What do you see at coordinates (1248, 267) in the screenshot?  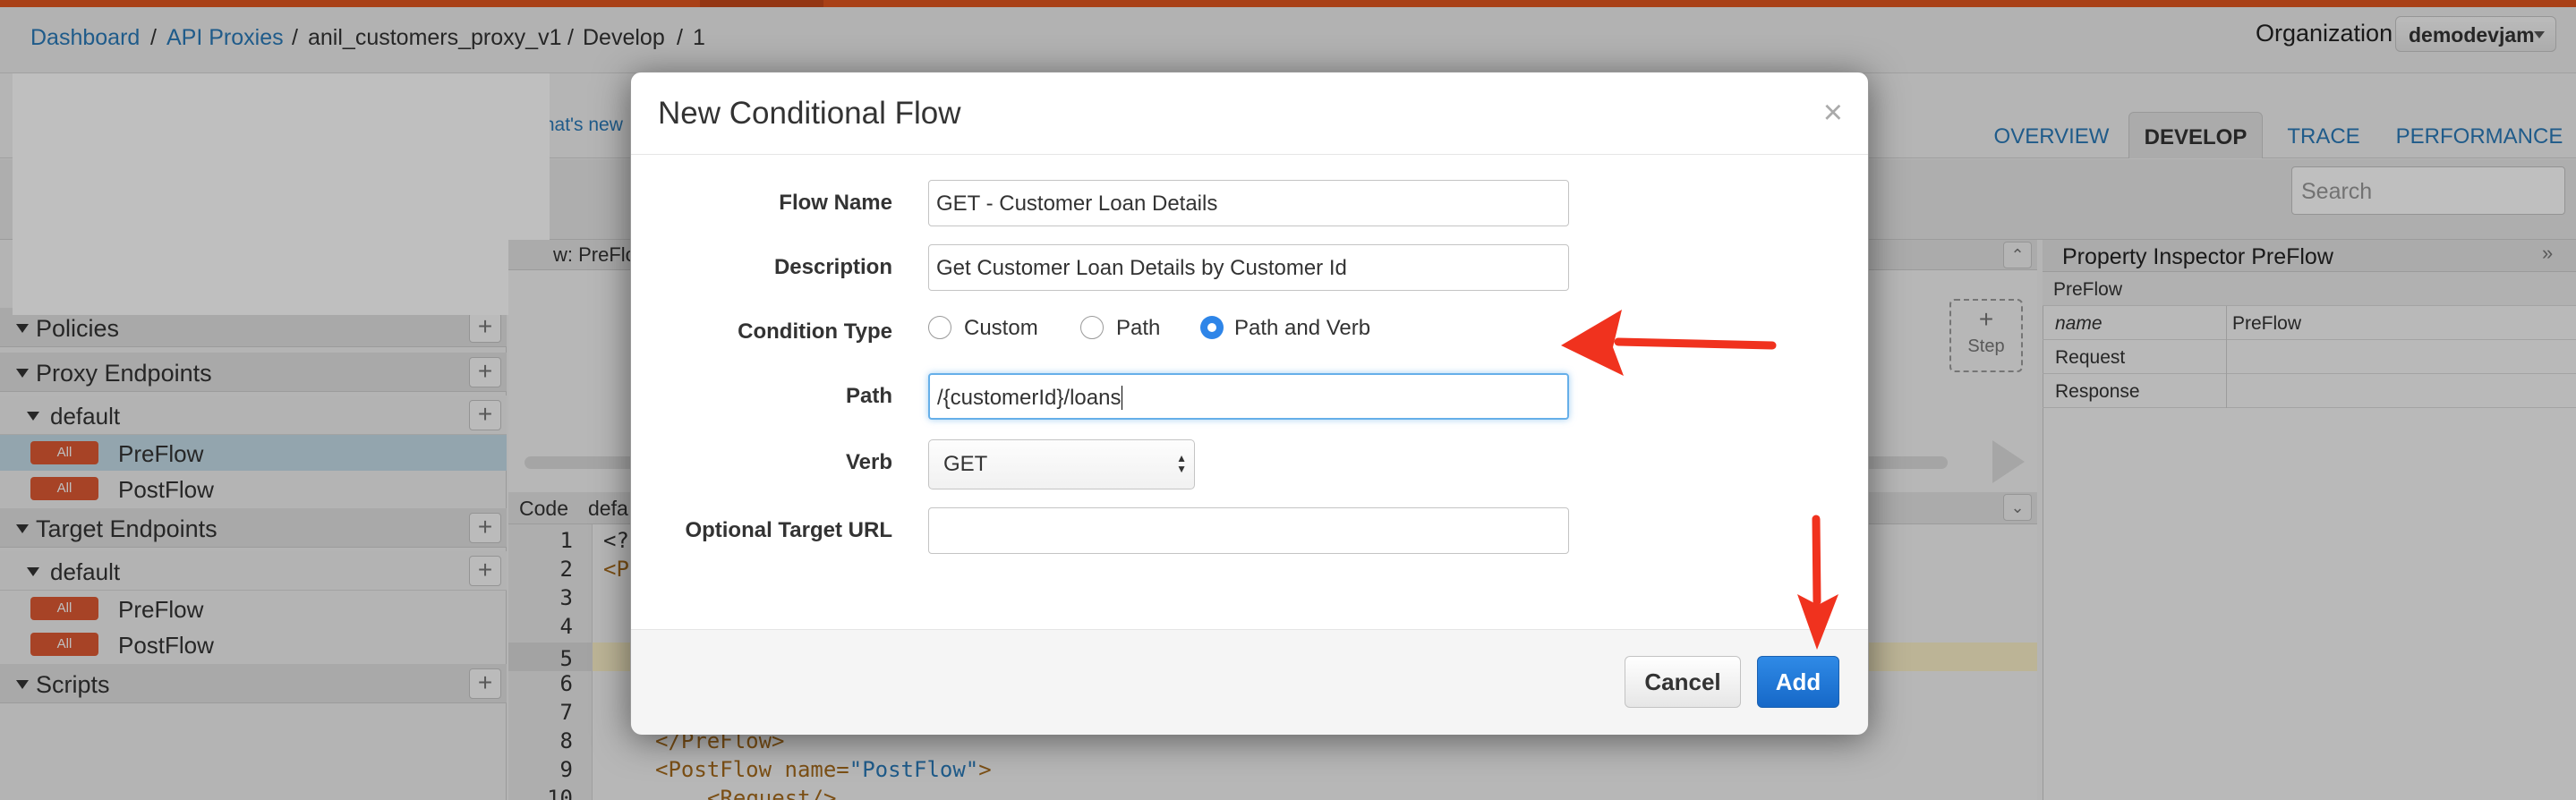 I see `description-field: Get Customer Loan Details by Customer Id` at bounding box center [1248, 267].